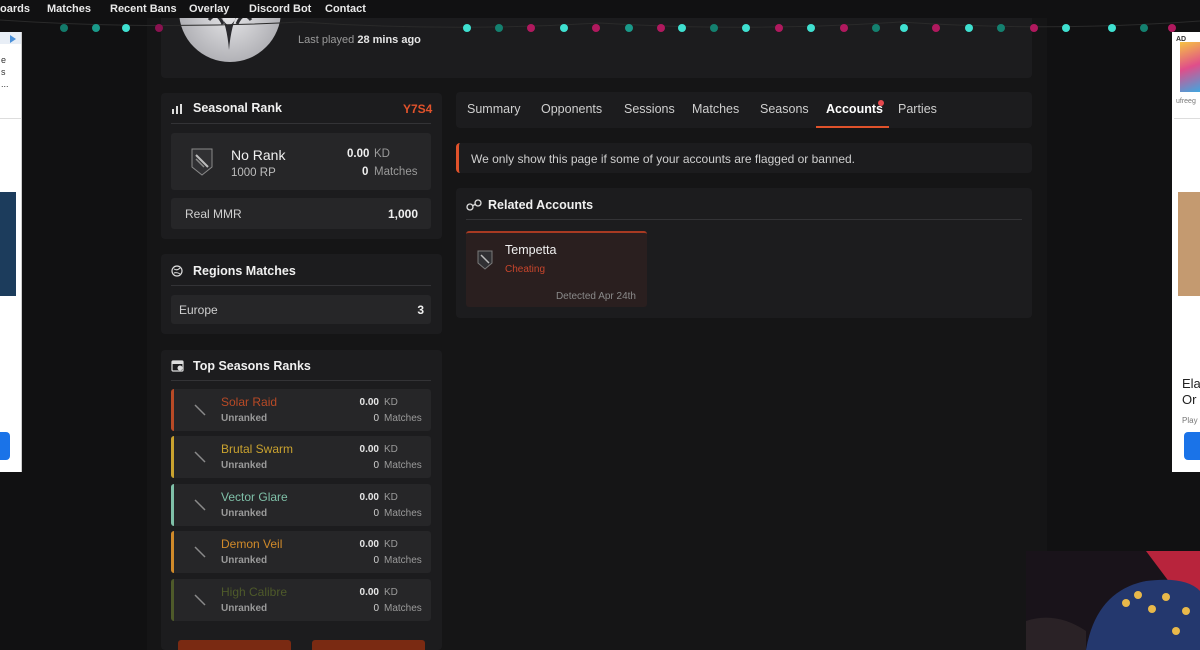 The width and height of the screenshot is (1200, 650). I want to click on last-played-label: Last played, so click(326, 40).